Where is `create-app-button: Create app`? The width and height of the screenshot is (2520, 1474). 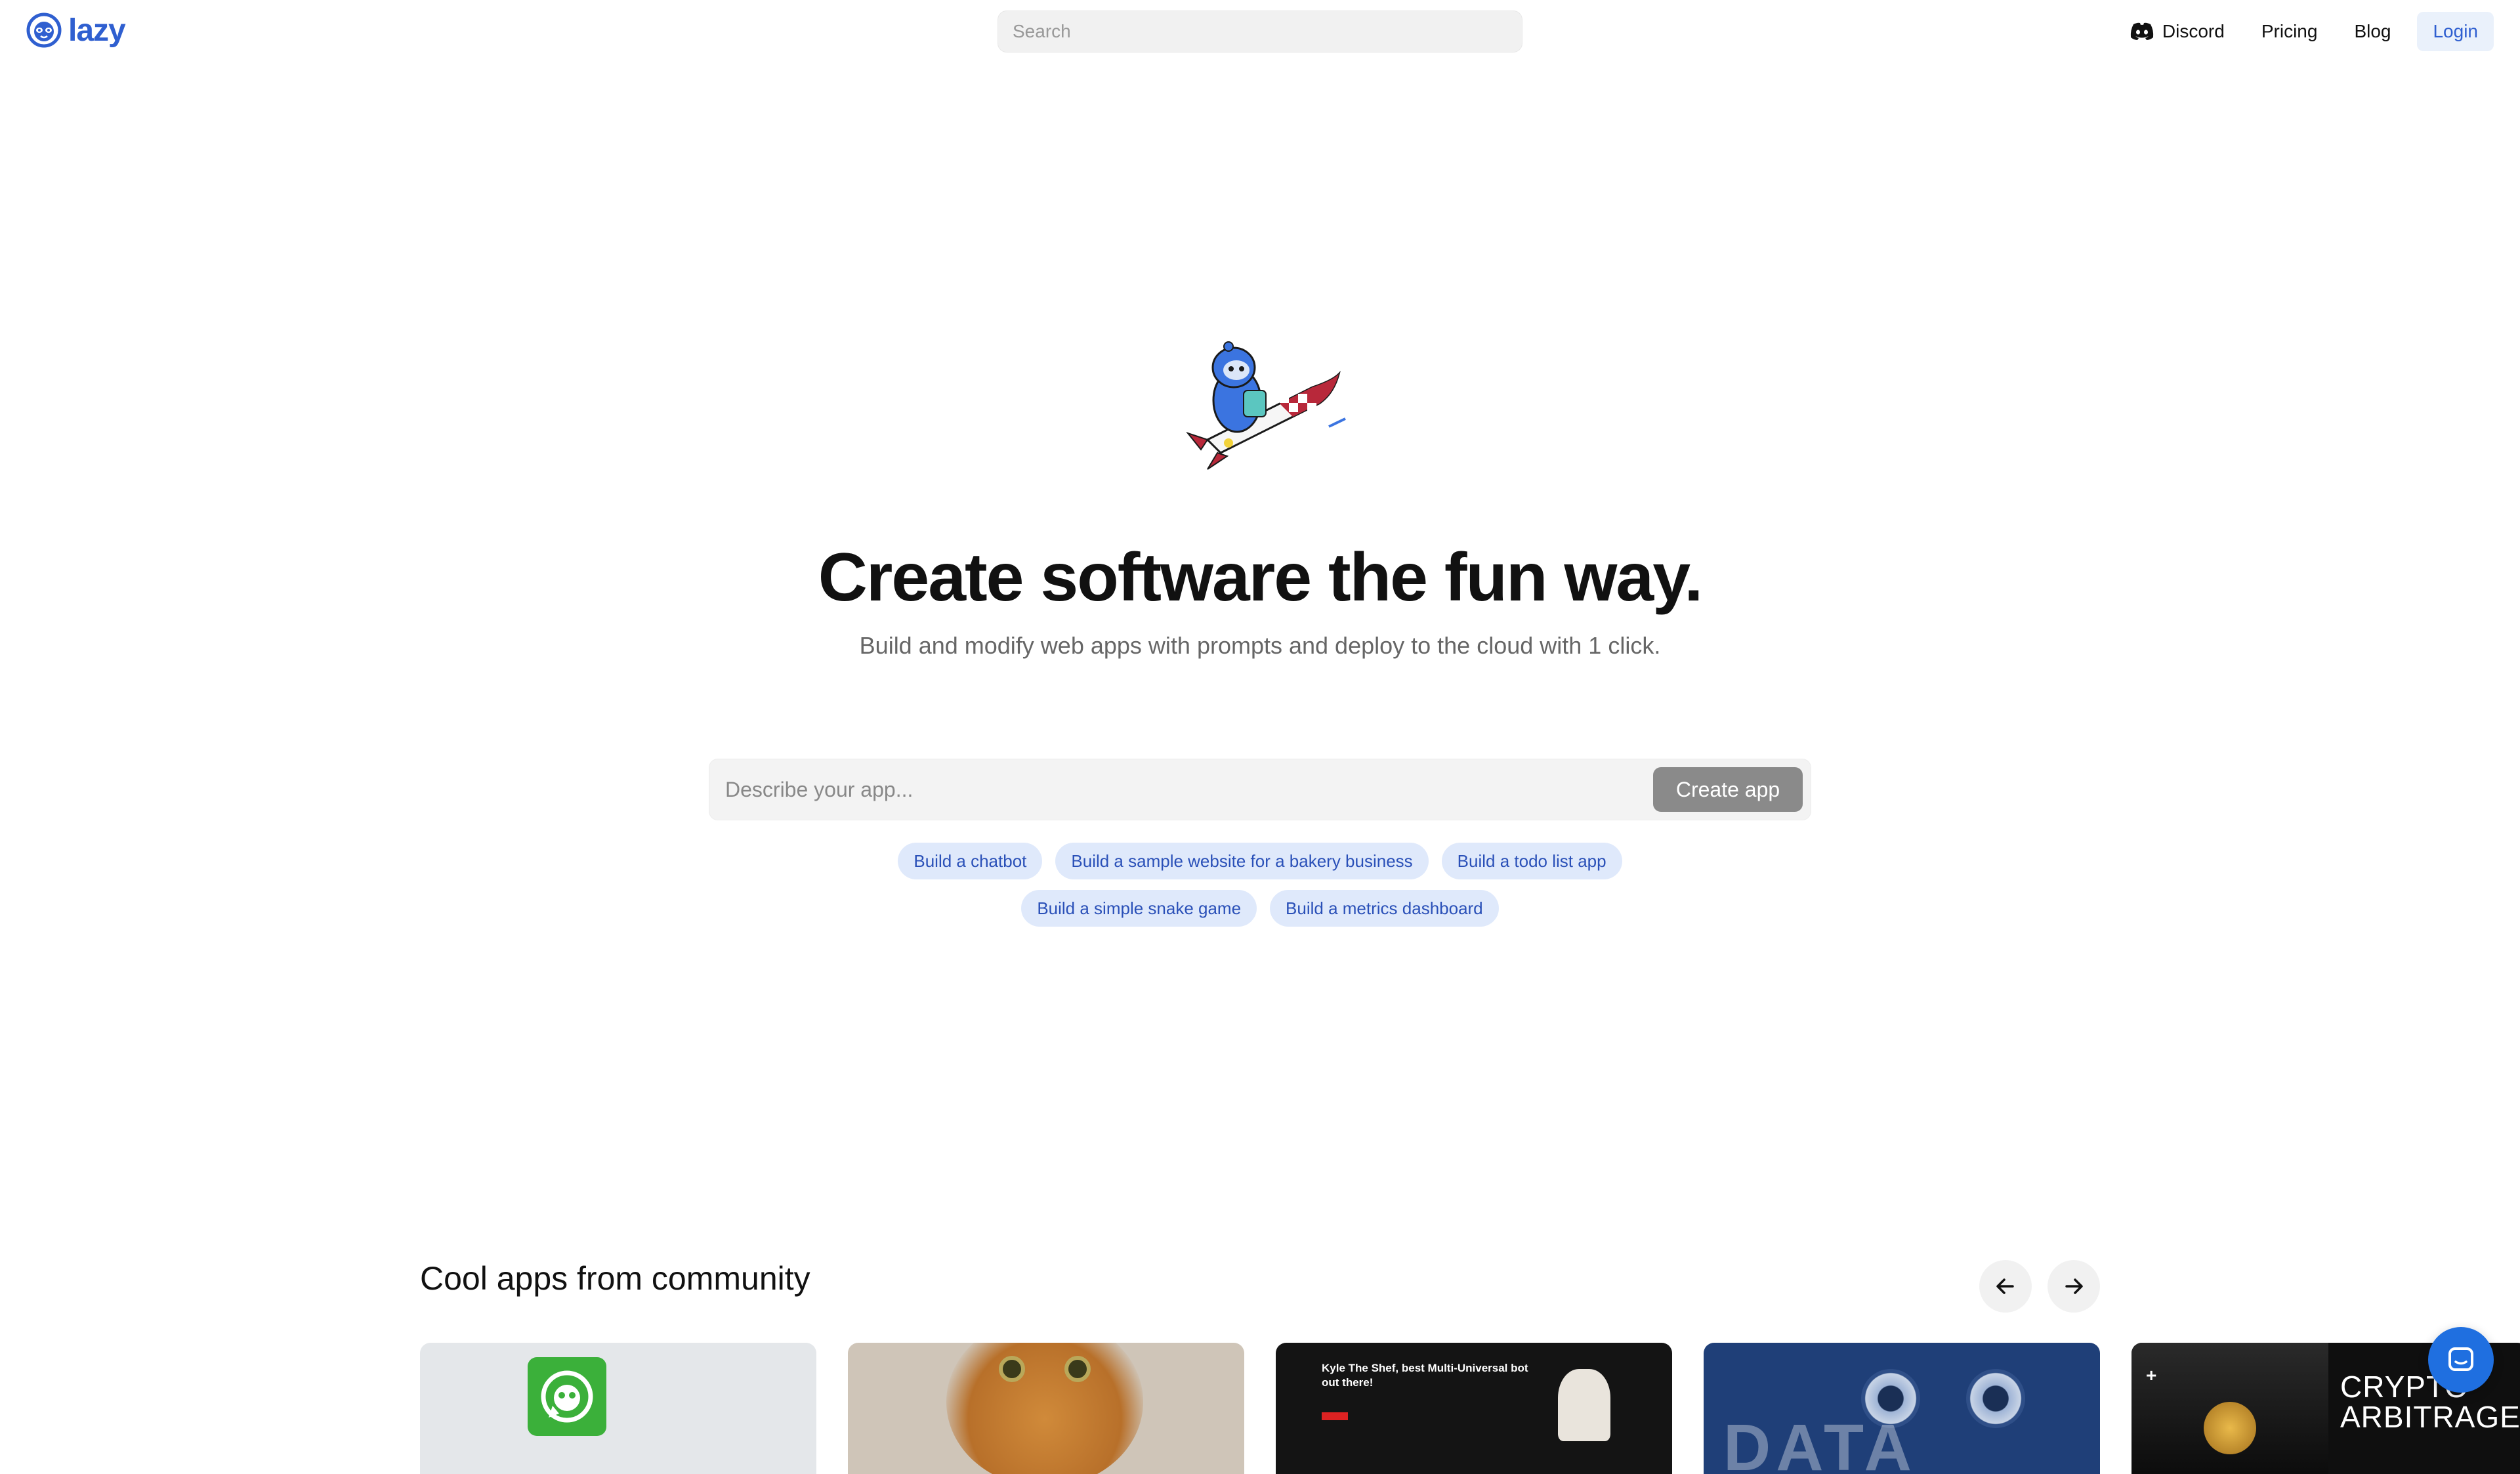
create-app-button: Create app is located at coordinates (1728, 789).